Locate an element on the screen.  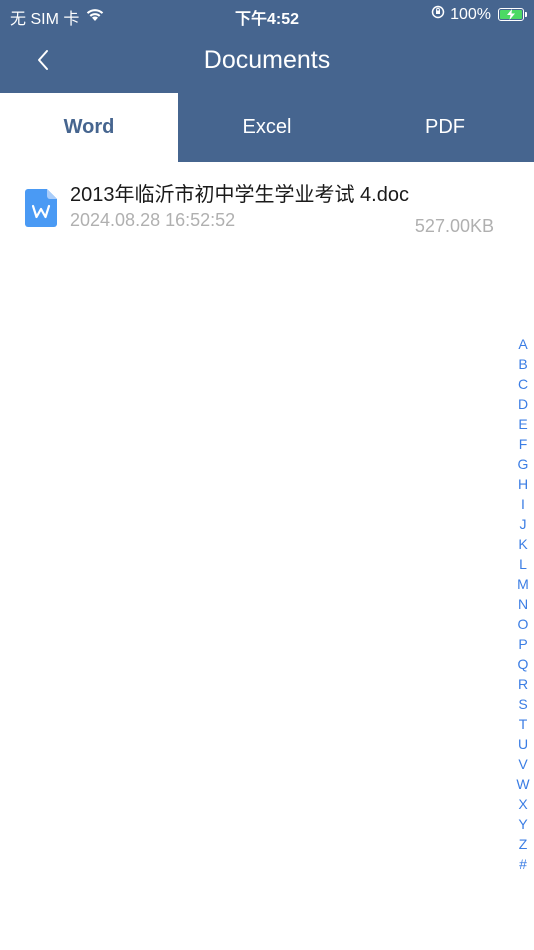
battery-percent: 100% is located at coordinates (470, 14).